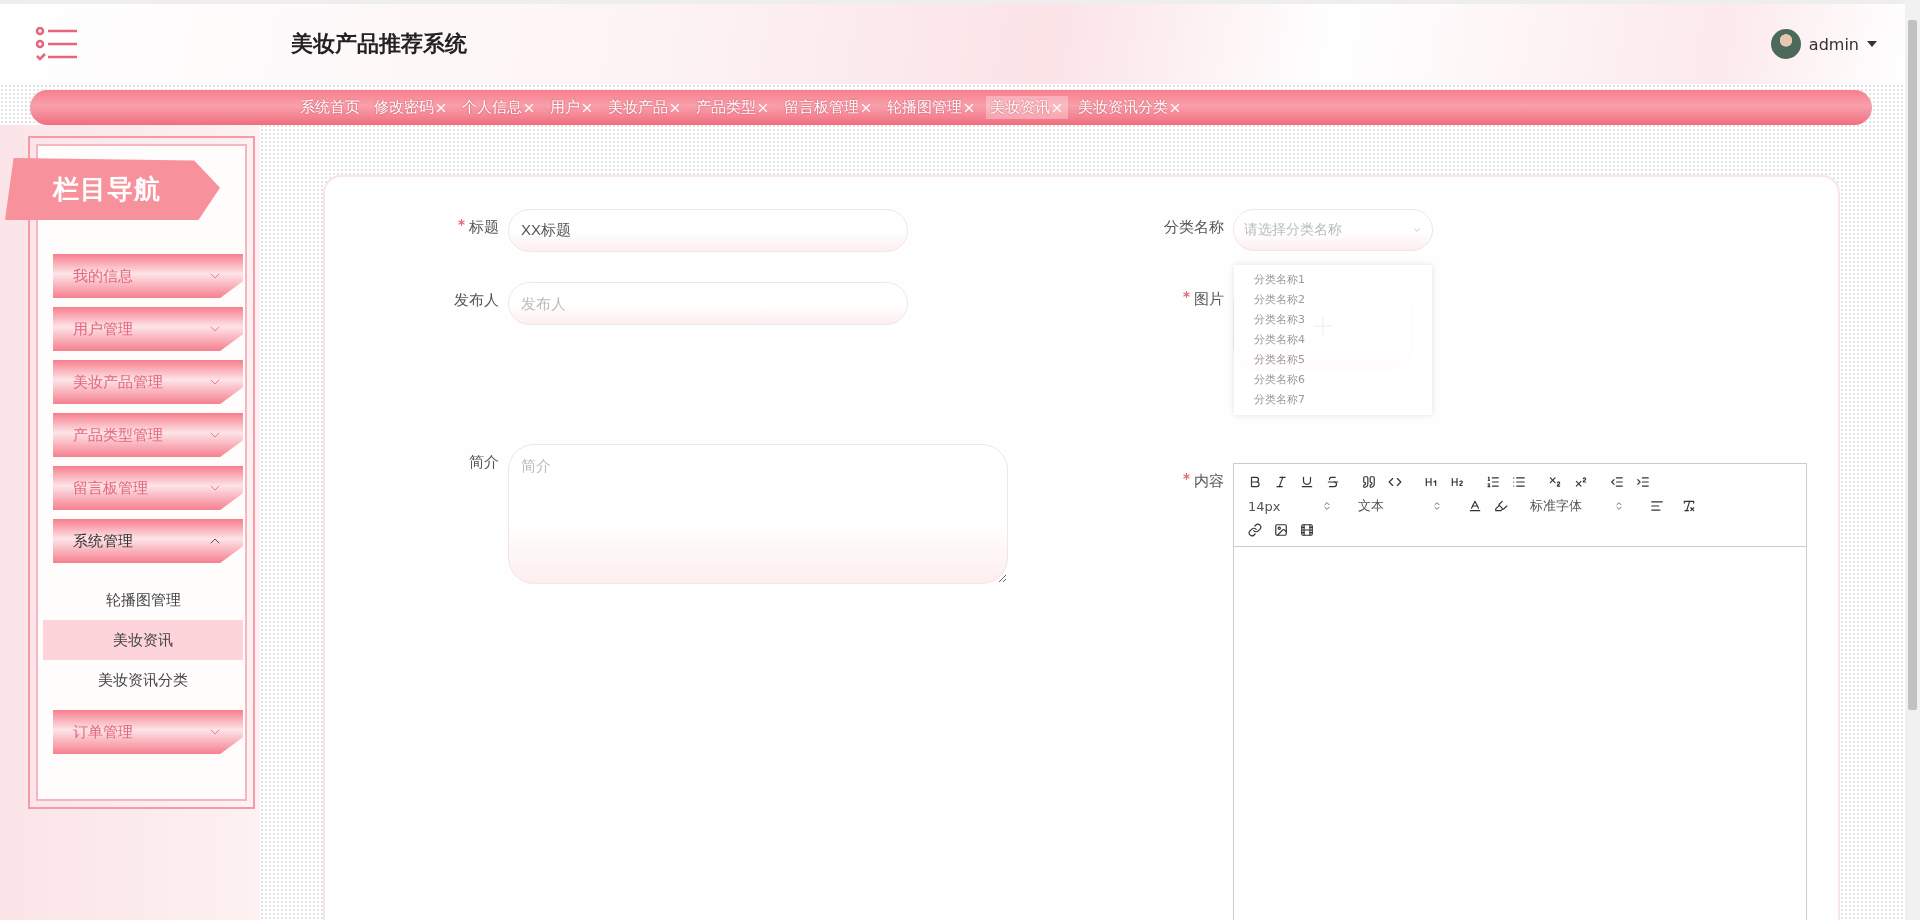 This screenshot has width=1920, height=920. Describe the element at coordinates (330, 107) in the screenshot. I see `tab: 系统首页` at that location.